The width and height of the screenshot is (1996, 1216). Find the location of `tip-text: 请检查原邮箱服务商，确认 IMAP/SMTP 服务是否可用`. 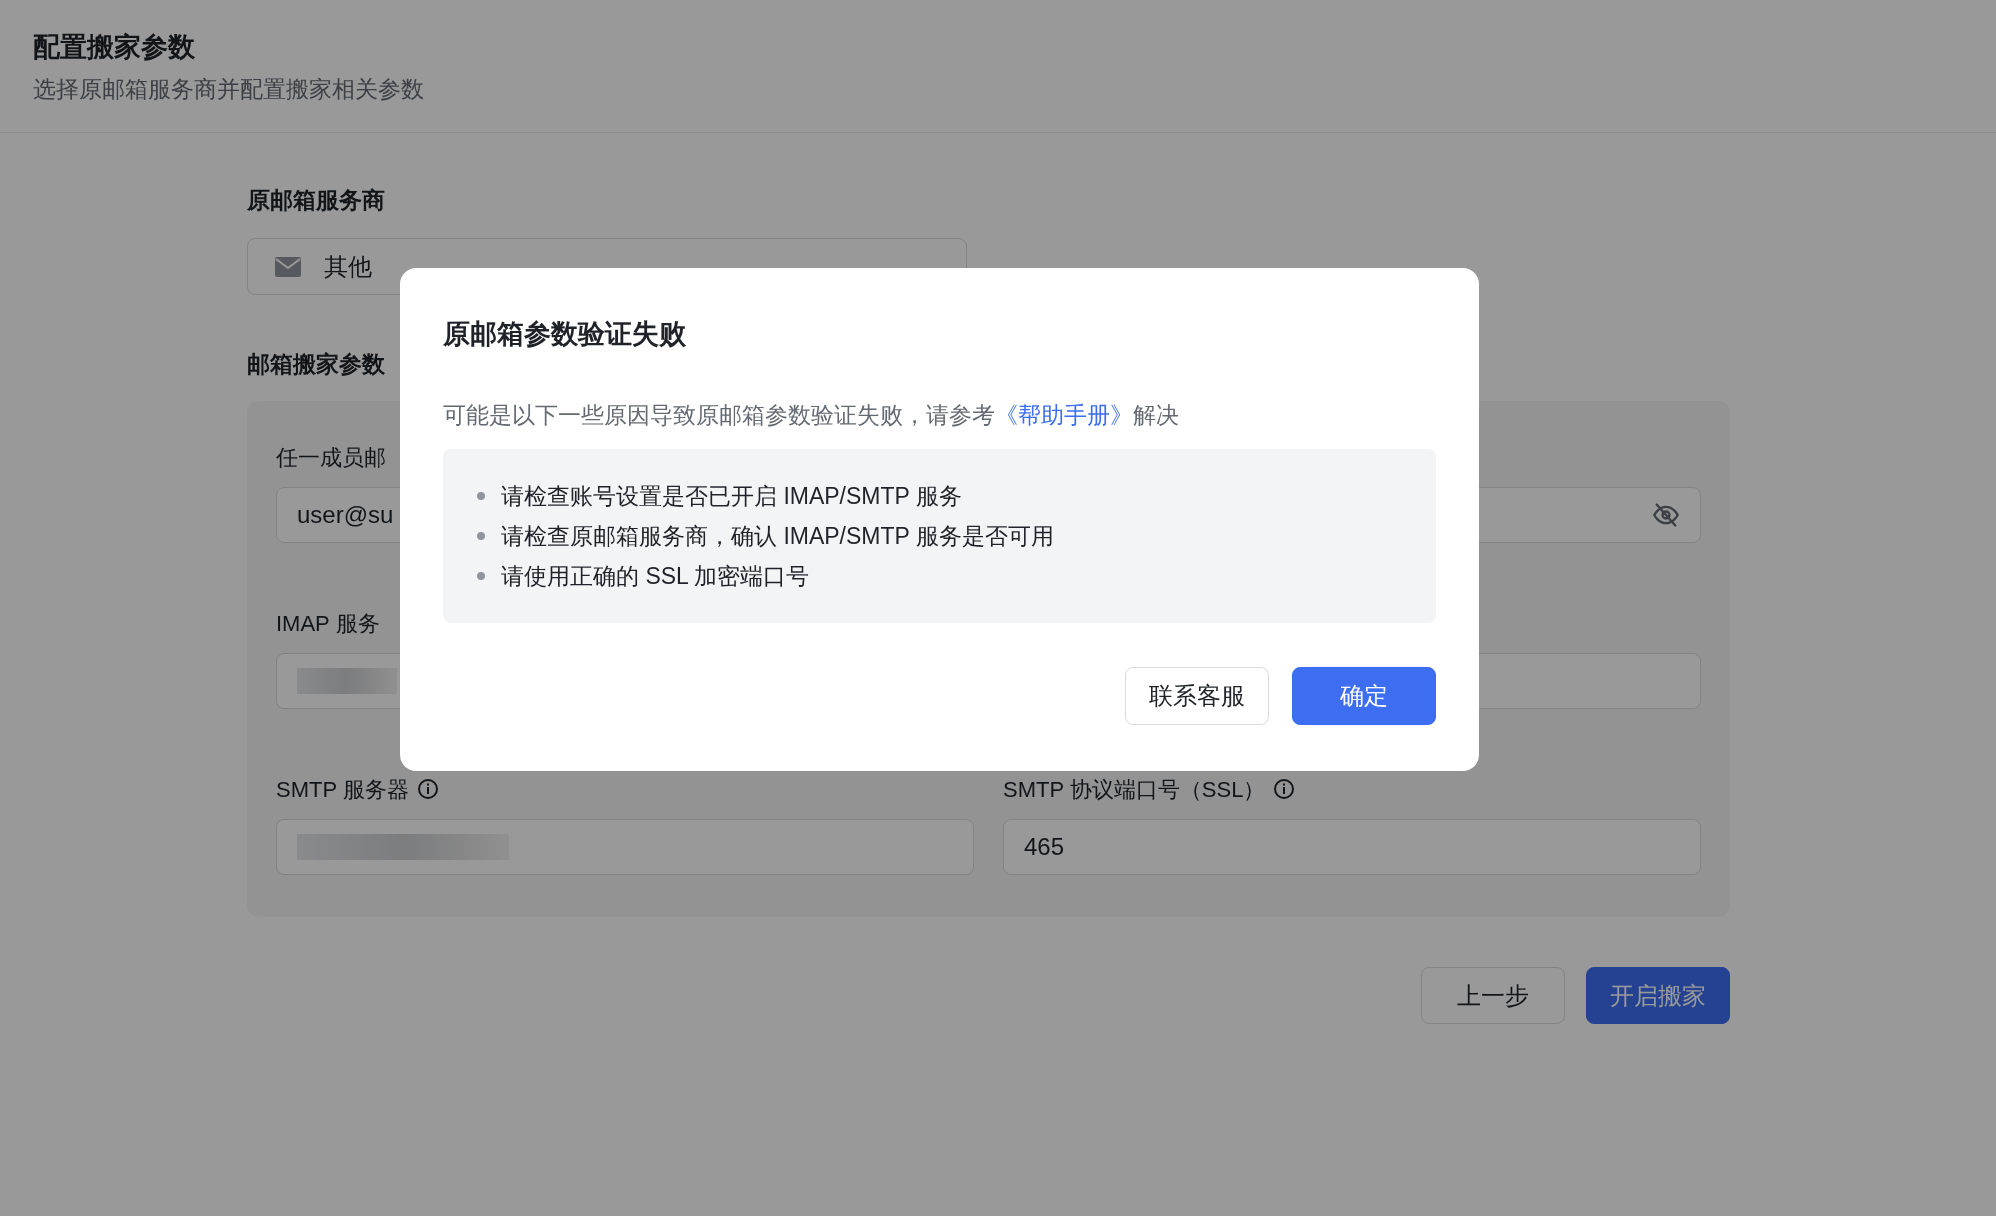

tip-text: 请检查原邮箱服务商，确认 IMAP/SMTP 服务是否可用 is located at coordinates (777, 536).